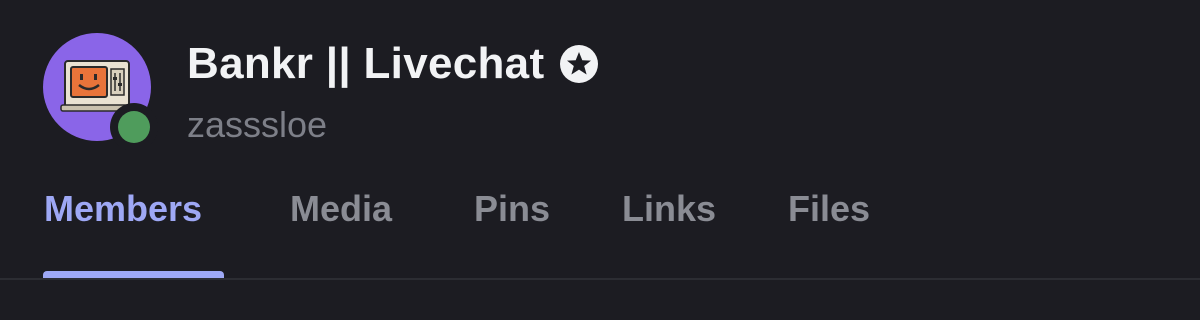 Image resolution: width=1200 pixels, height=320 pixels. Describe the element at coordinates (579, 64) in the screenshot. I see `star-badge-icon` at that location.